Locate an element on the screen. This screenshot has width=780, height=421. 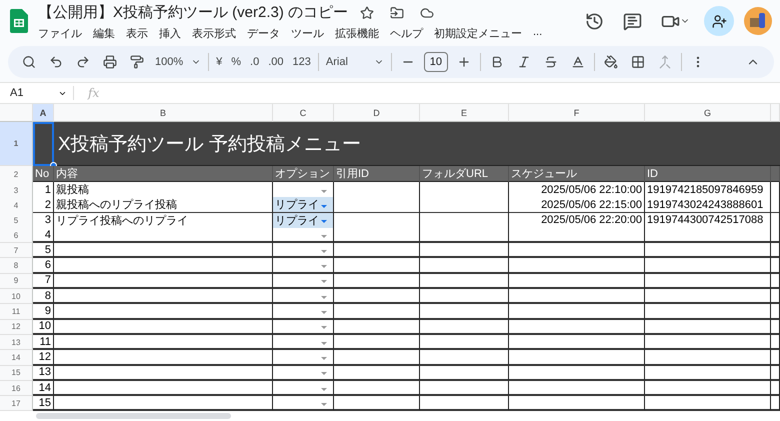
table-cell: 4 is located at coordinates (43, 236).